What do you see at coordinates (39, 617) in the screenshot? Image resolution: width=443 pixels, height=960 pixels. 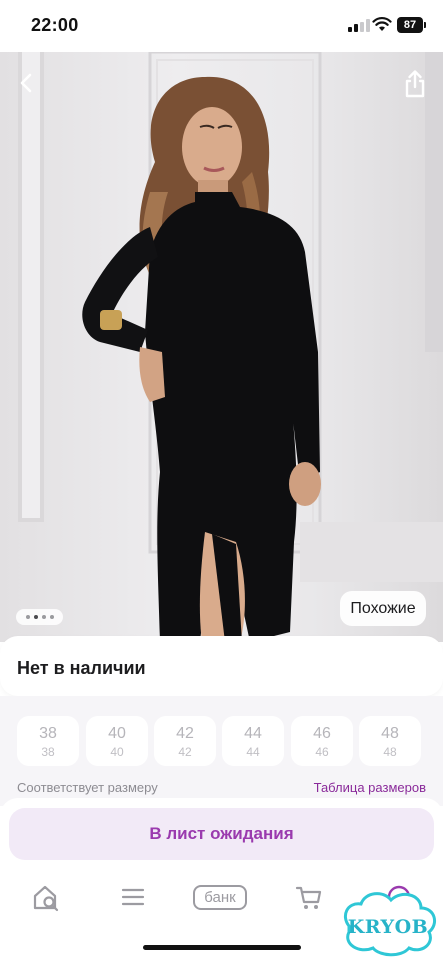 I see `carousel-page-indicator` at bounding box center [39, 617].